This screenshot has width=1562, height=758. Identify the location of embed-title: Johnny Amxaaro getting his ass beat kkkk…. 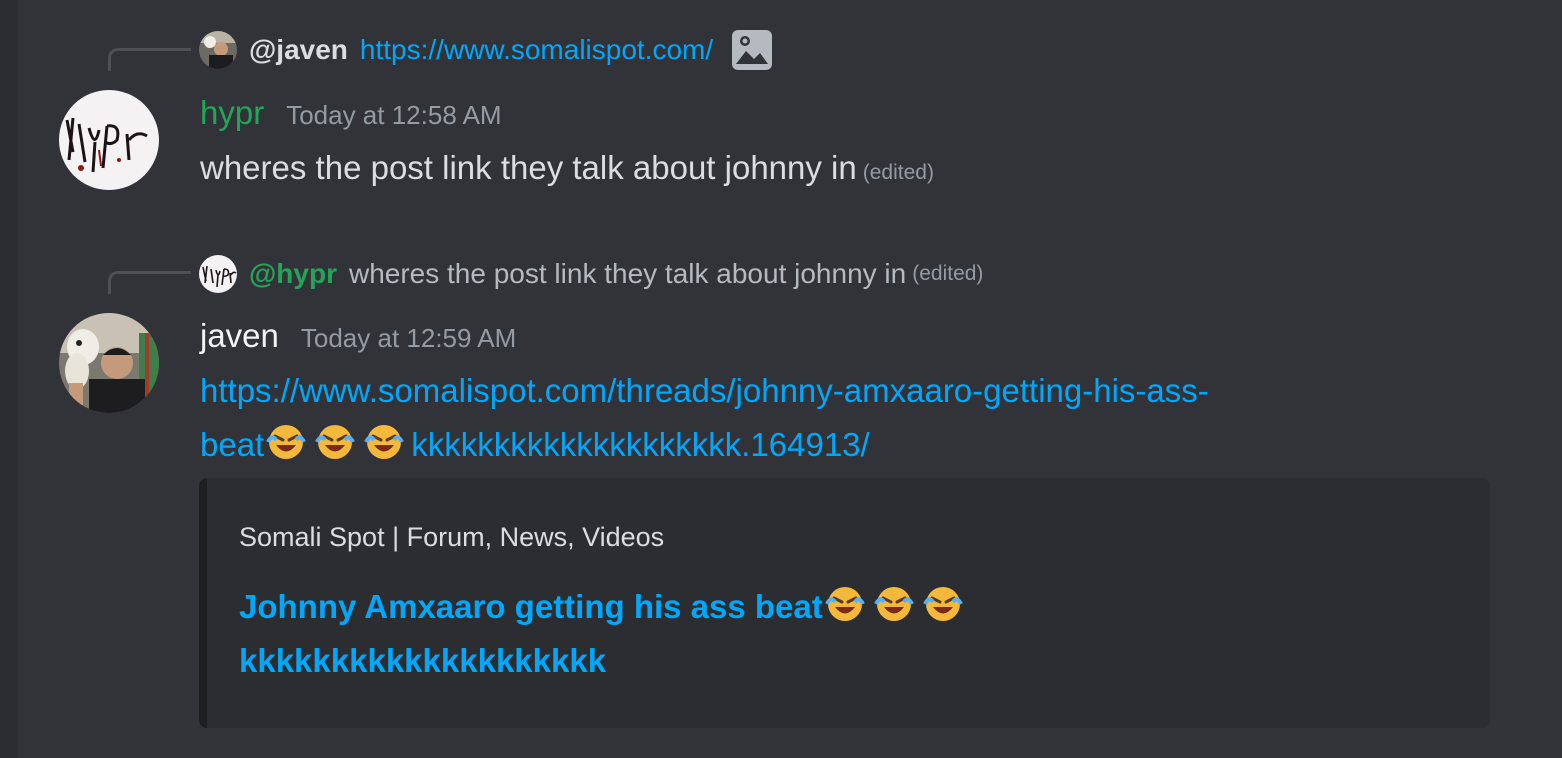
(839, 634).